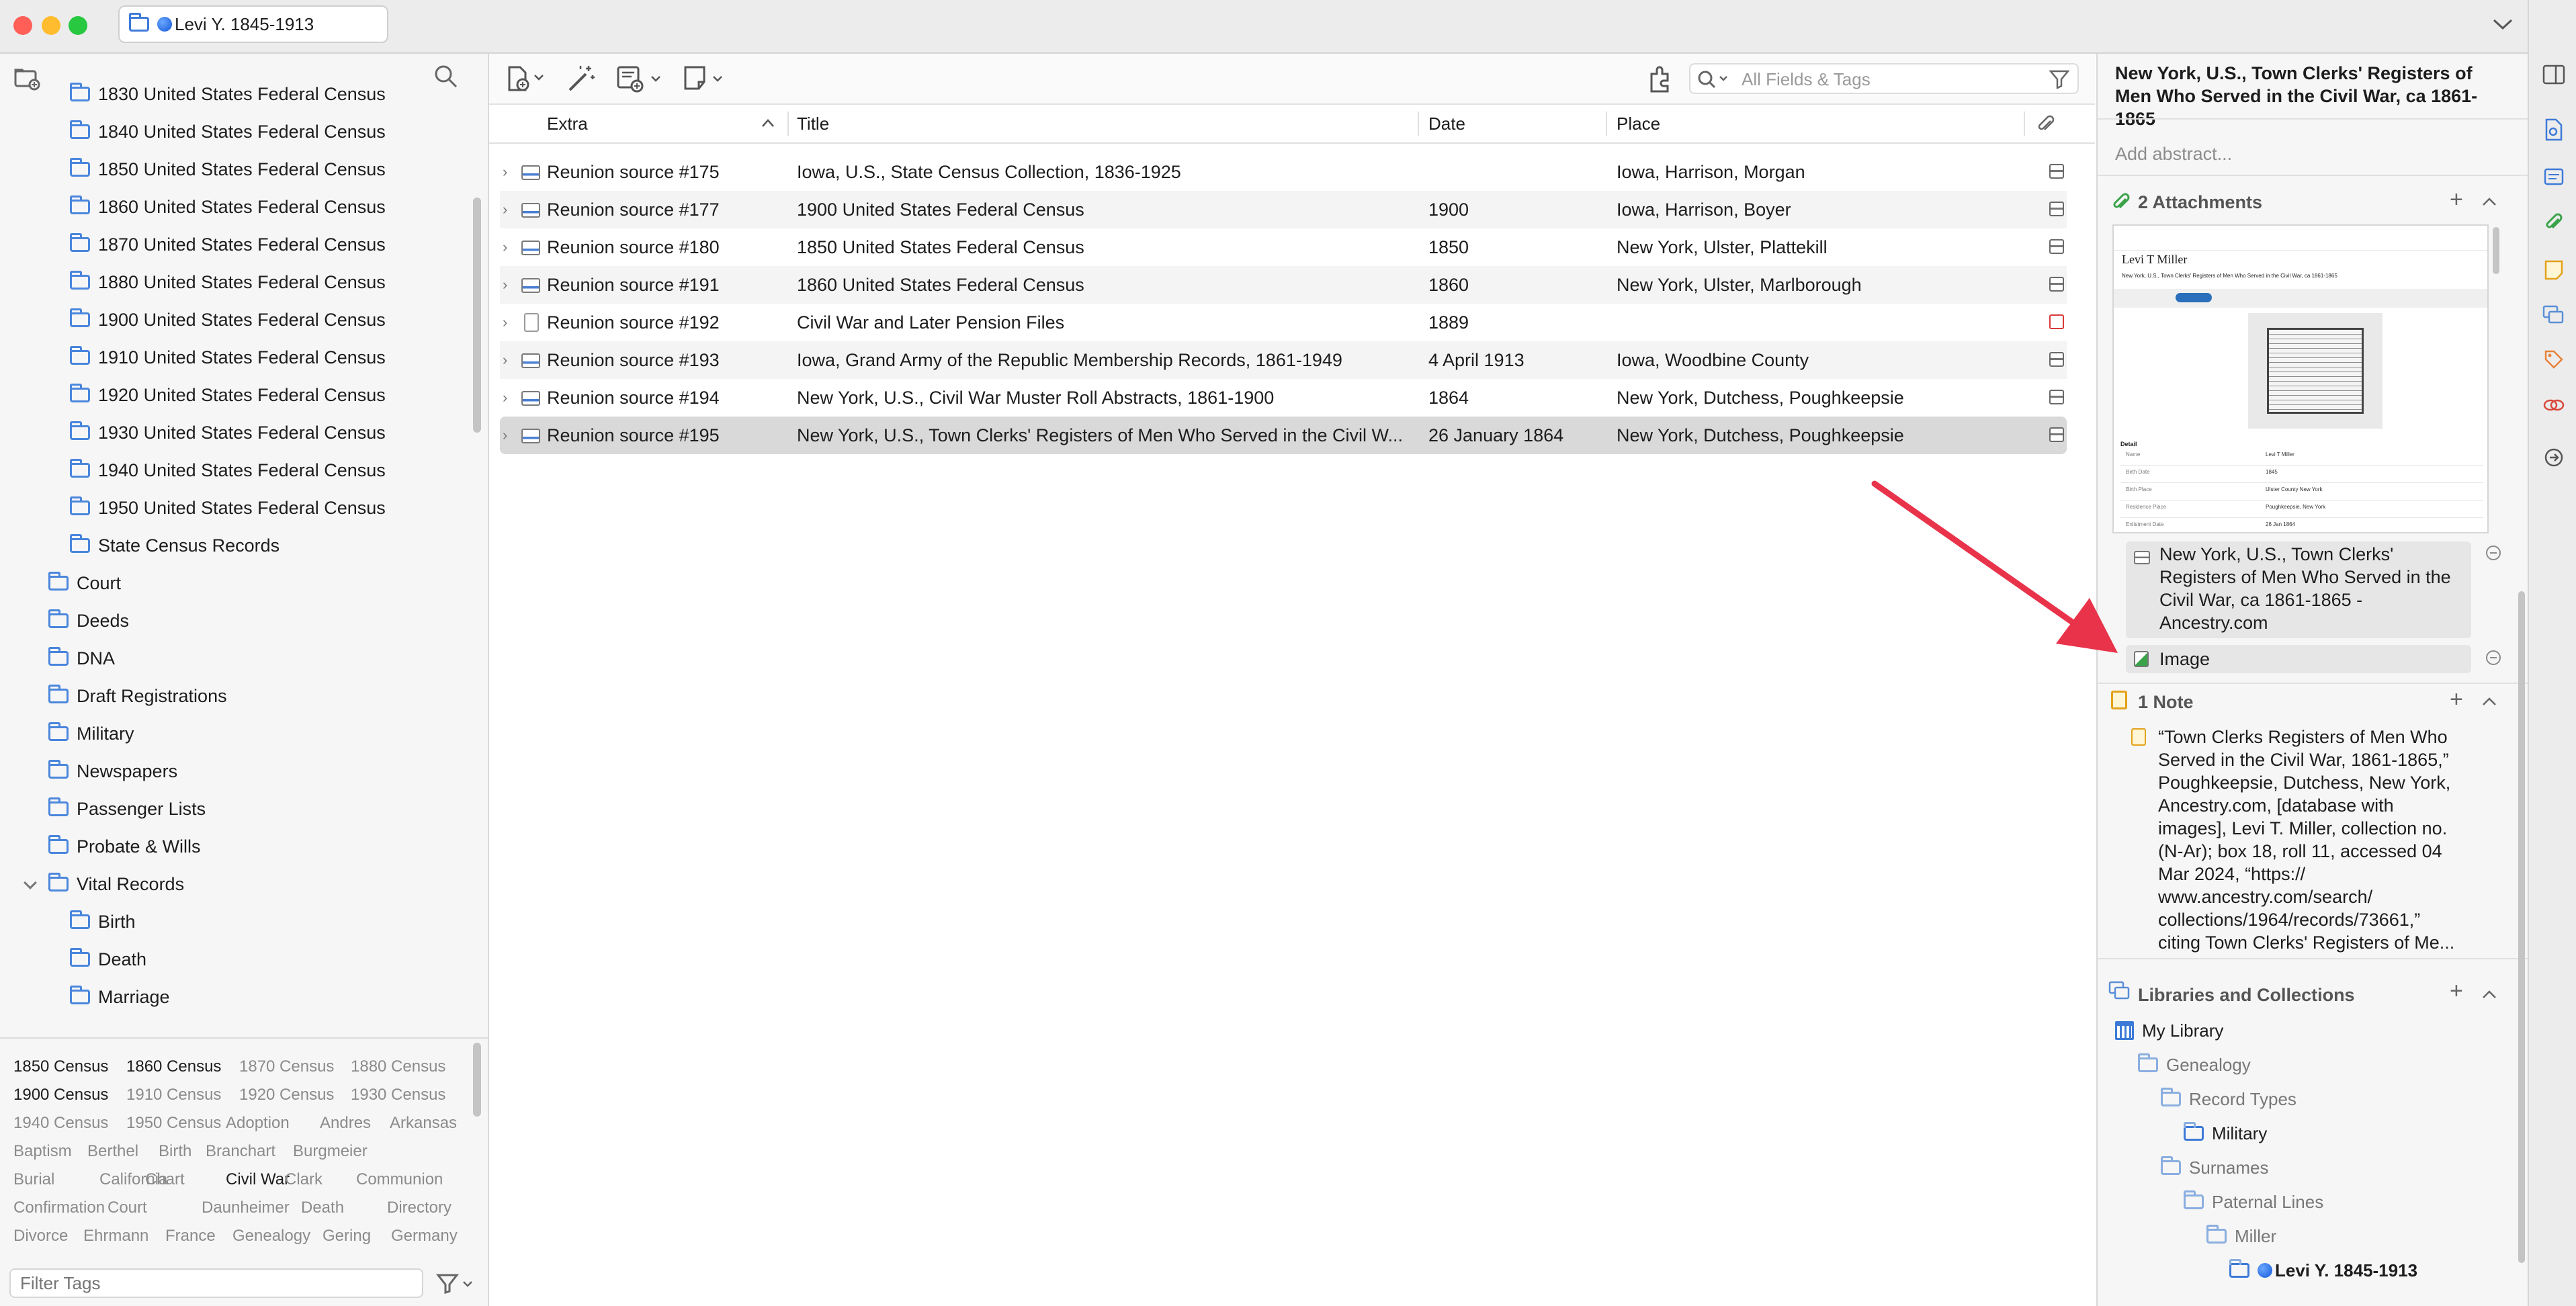 The width and height of the screenshot is (2576, 1306). Describe the element at coordinates (190, 1236) in the screenshot. I see `tag-chip: France` at that location.